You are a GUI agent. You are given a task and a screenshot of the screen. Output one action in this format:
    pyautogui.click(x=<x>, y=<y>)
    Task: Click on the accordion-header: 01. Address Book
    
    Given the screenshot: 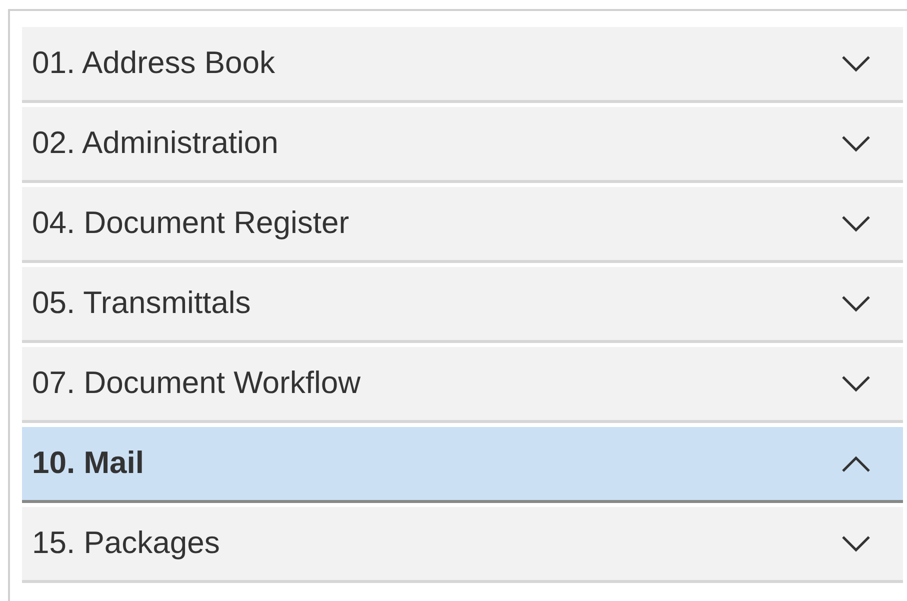 What is the action you would take?
    pyautogui.click(x=462, y=65)
    